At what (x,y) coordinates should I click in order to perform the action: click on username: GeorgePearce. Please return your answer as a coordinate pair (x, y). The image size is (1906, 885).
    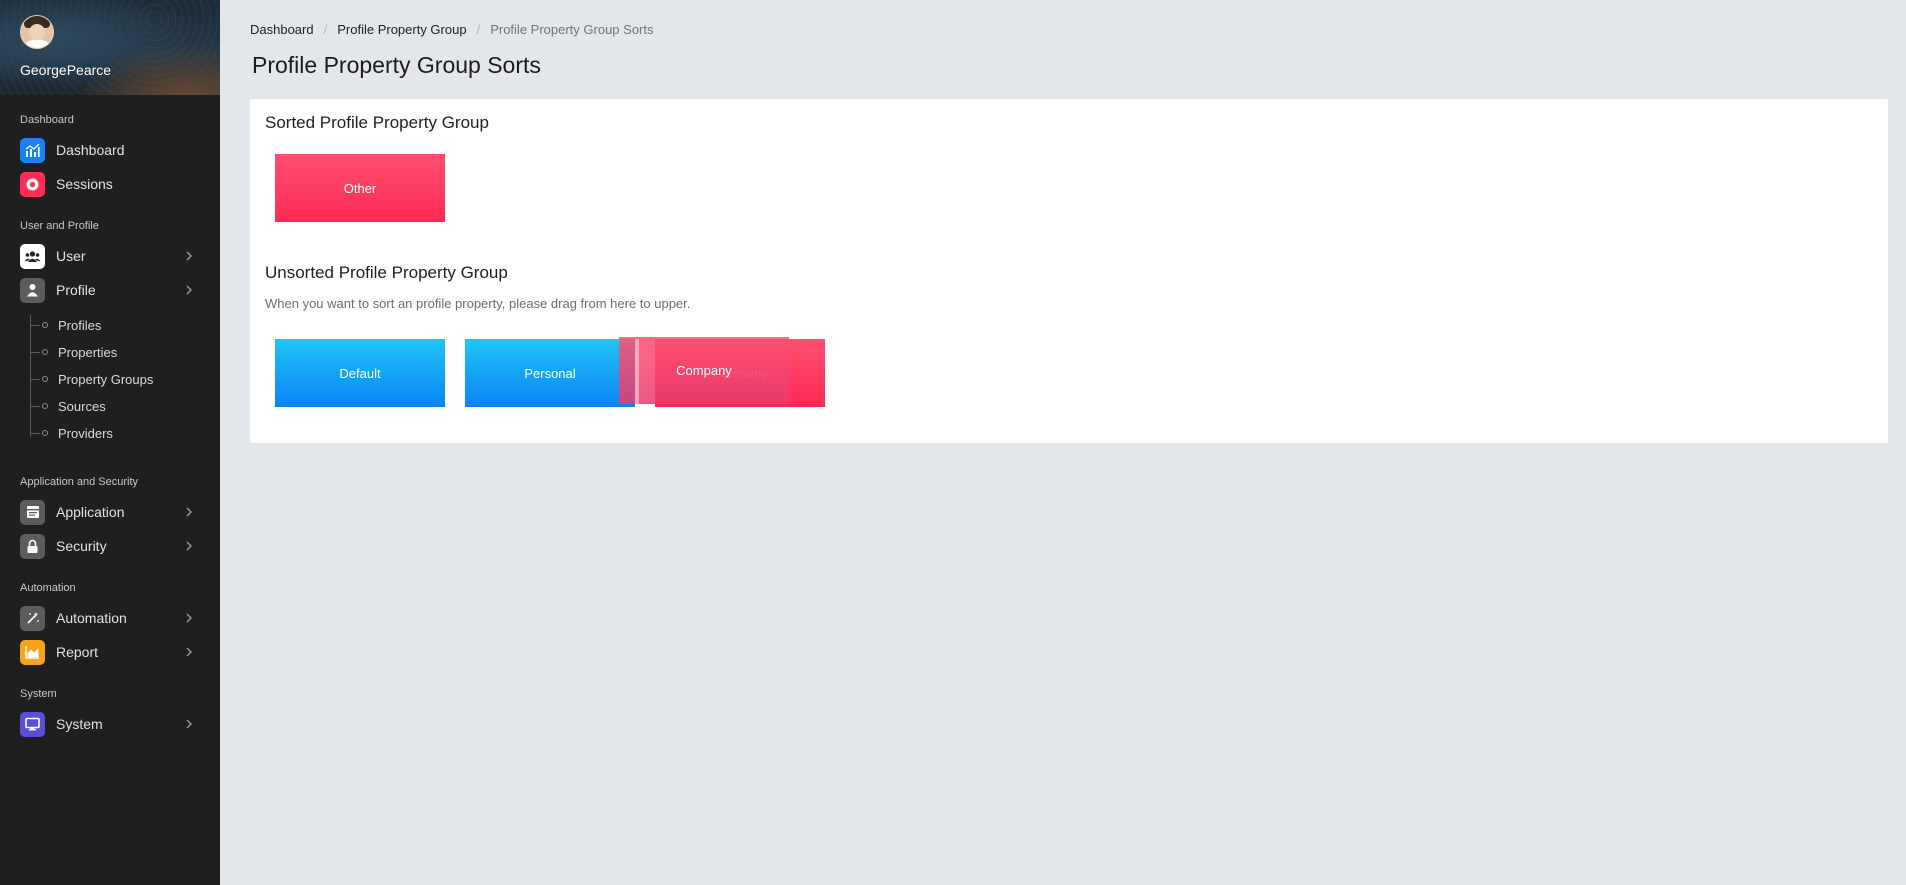
    Looking at the image, I should click on (65, 70).